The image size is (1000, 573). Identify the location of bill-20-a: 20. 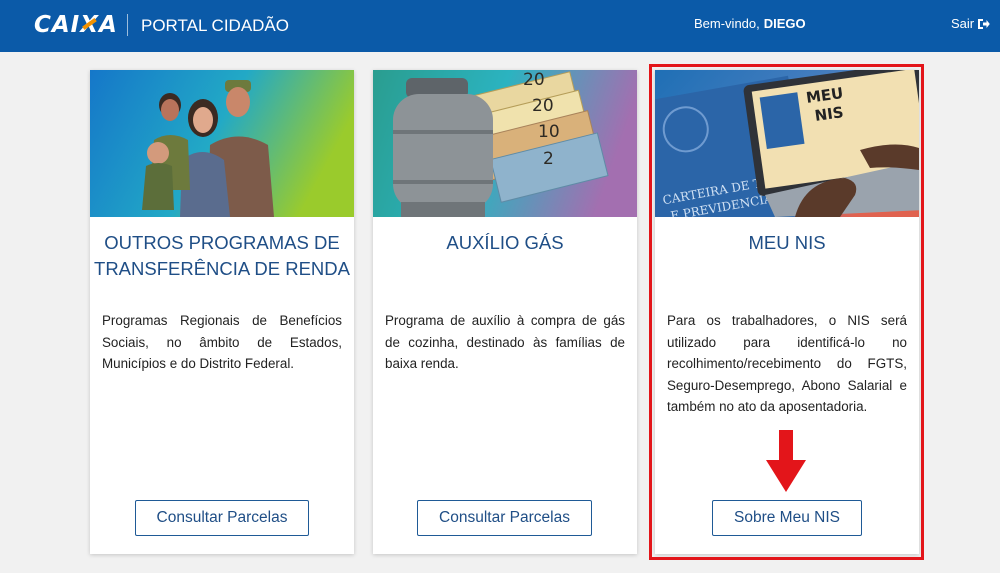
(534, 80).